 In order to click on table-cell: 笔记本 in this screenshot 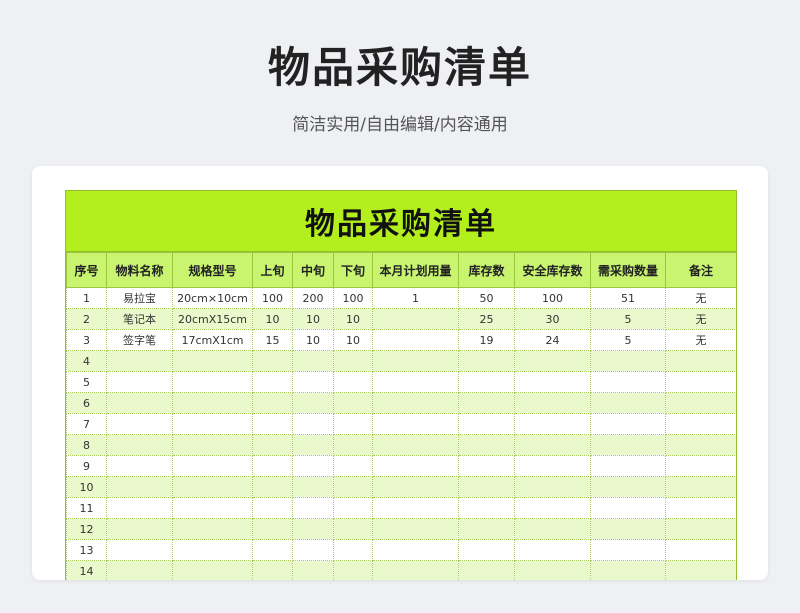, I will do `click(139, 319)`.